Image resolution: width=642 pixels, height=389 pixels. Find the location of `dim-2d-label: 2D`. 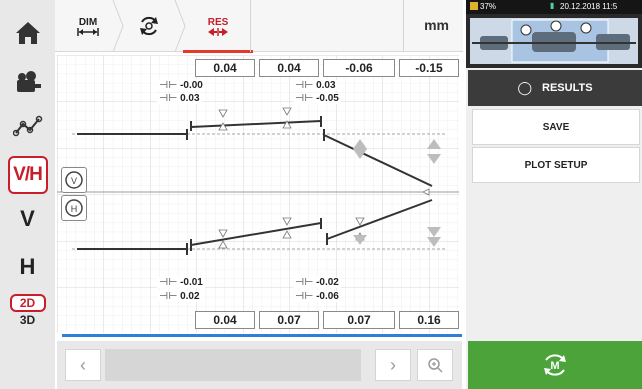

dim-2d-label: 2D is located at coordinates (27, 302).